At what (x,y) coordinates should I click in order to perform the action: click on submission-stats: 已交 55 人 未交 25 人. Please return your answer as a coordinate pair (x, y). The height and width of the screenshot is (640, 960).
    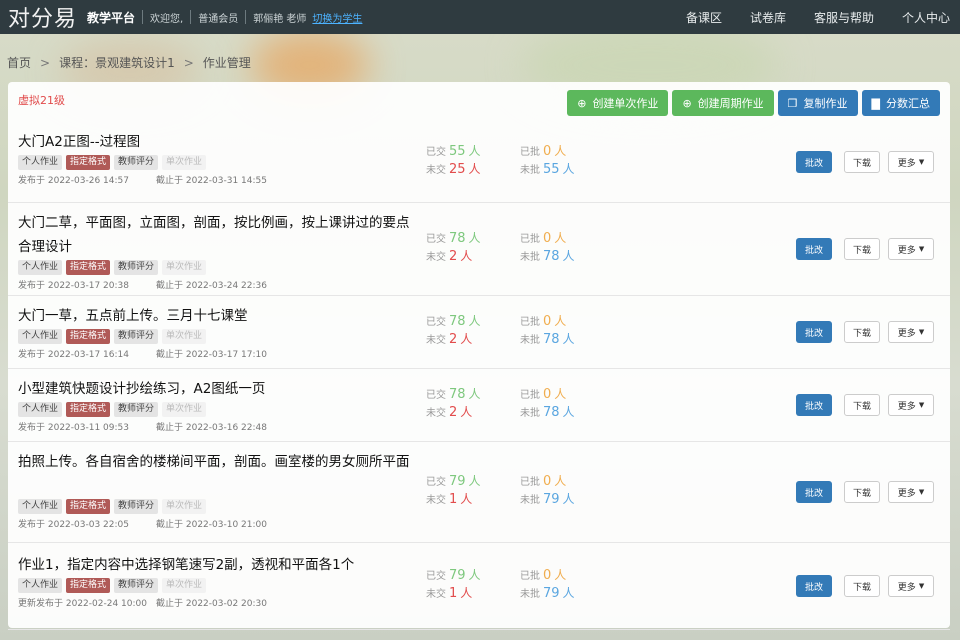
    Looking at the image, I should click on (453, 160).